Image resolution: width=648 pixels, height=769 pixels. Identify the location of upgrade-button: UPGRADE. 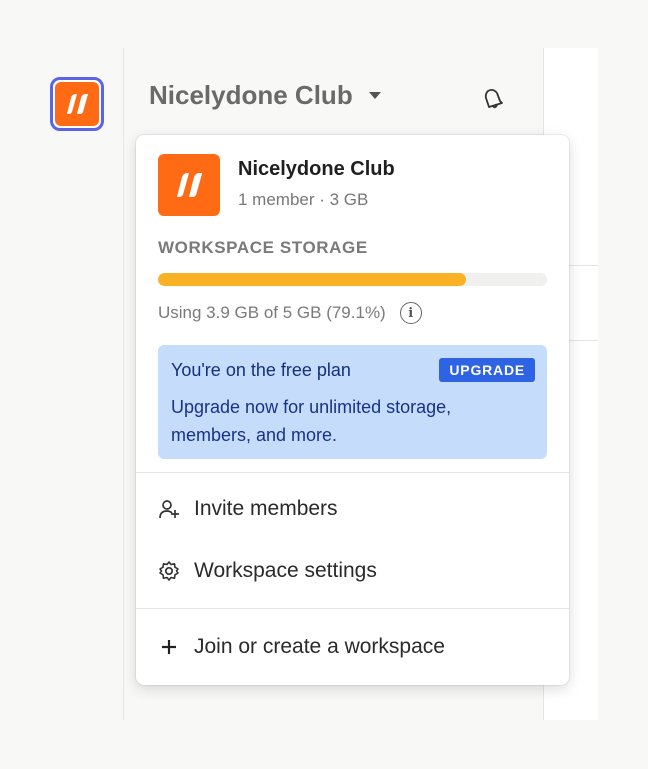
(487, 370).